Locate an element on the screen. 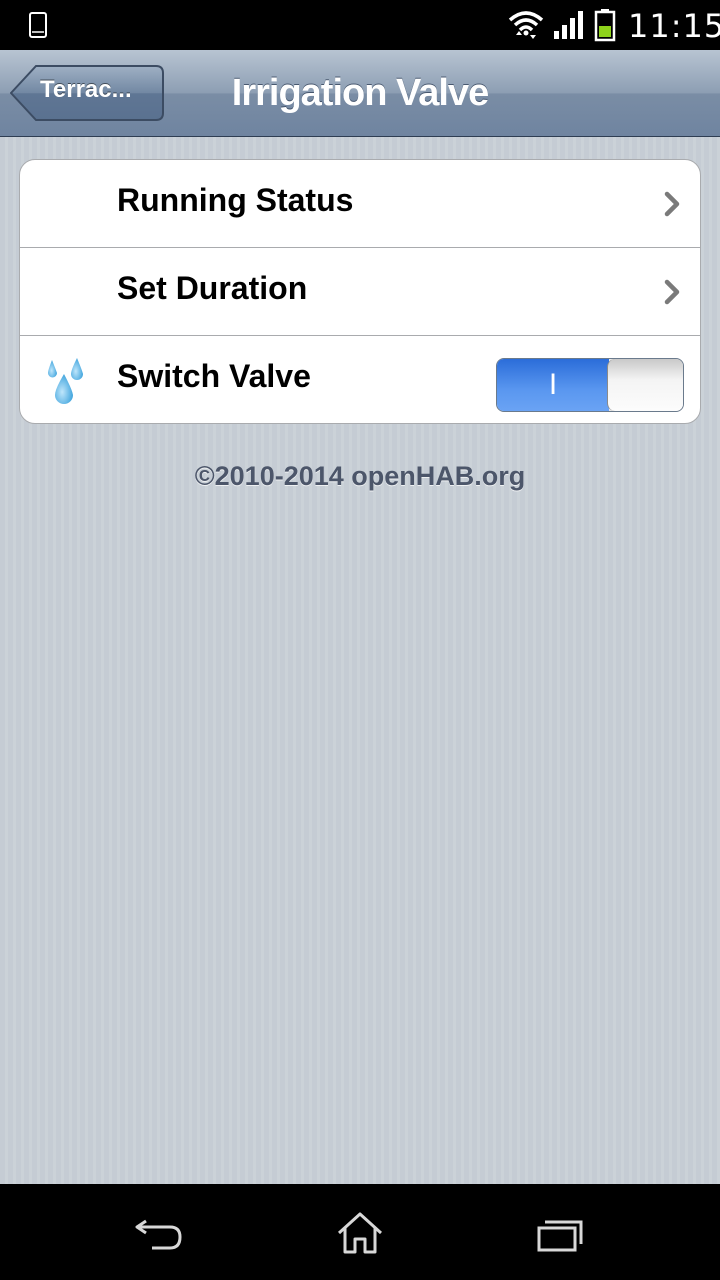 The width and height of the screenshot is (720, 1280). running-status-label: Running Status is located at coordinates (235, 200).